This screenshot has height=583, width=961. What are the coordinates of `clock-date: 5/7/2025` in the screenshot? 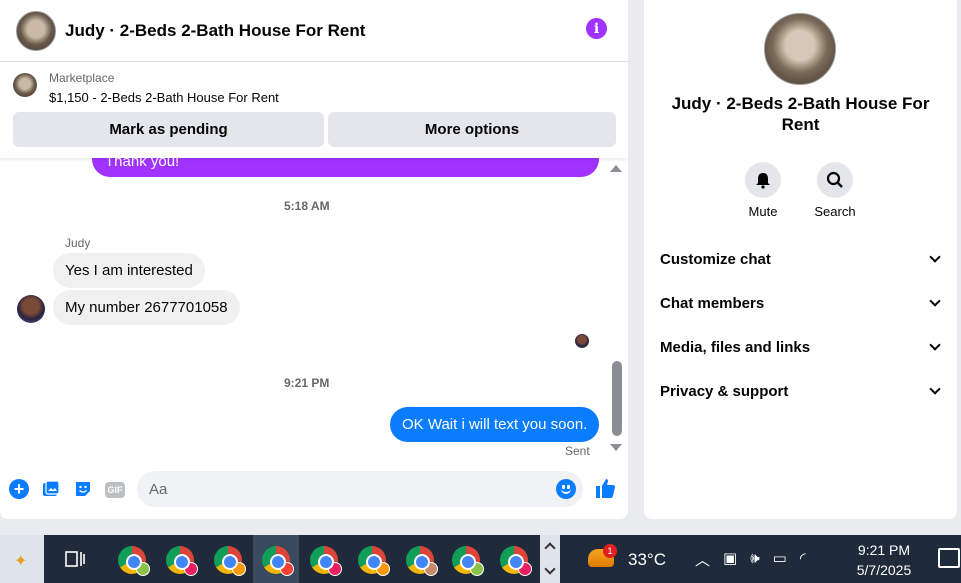 It's located at (884, 570).